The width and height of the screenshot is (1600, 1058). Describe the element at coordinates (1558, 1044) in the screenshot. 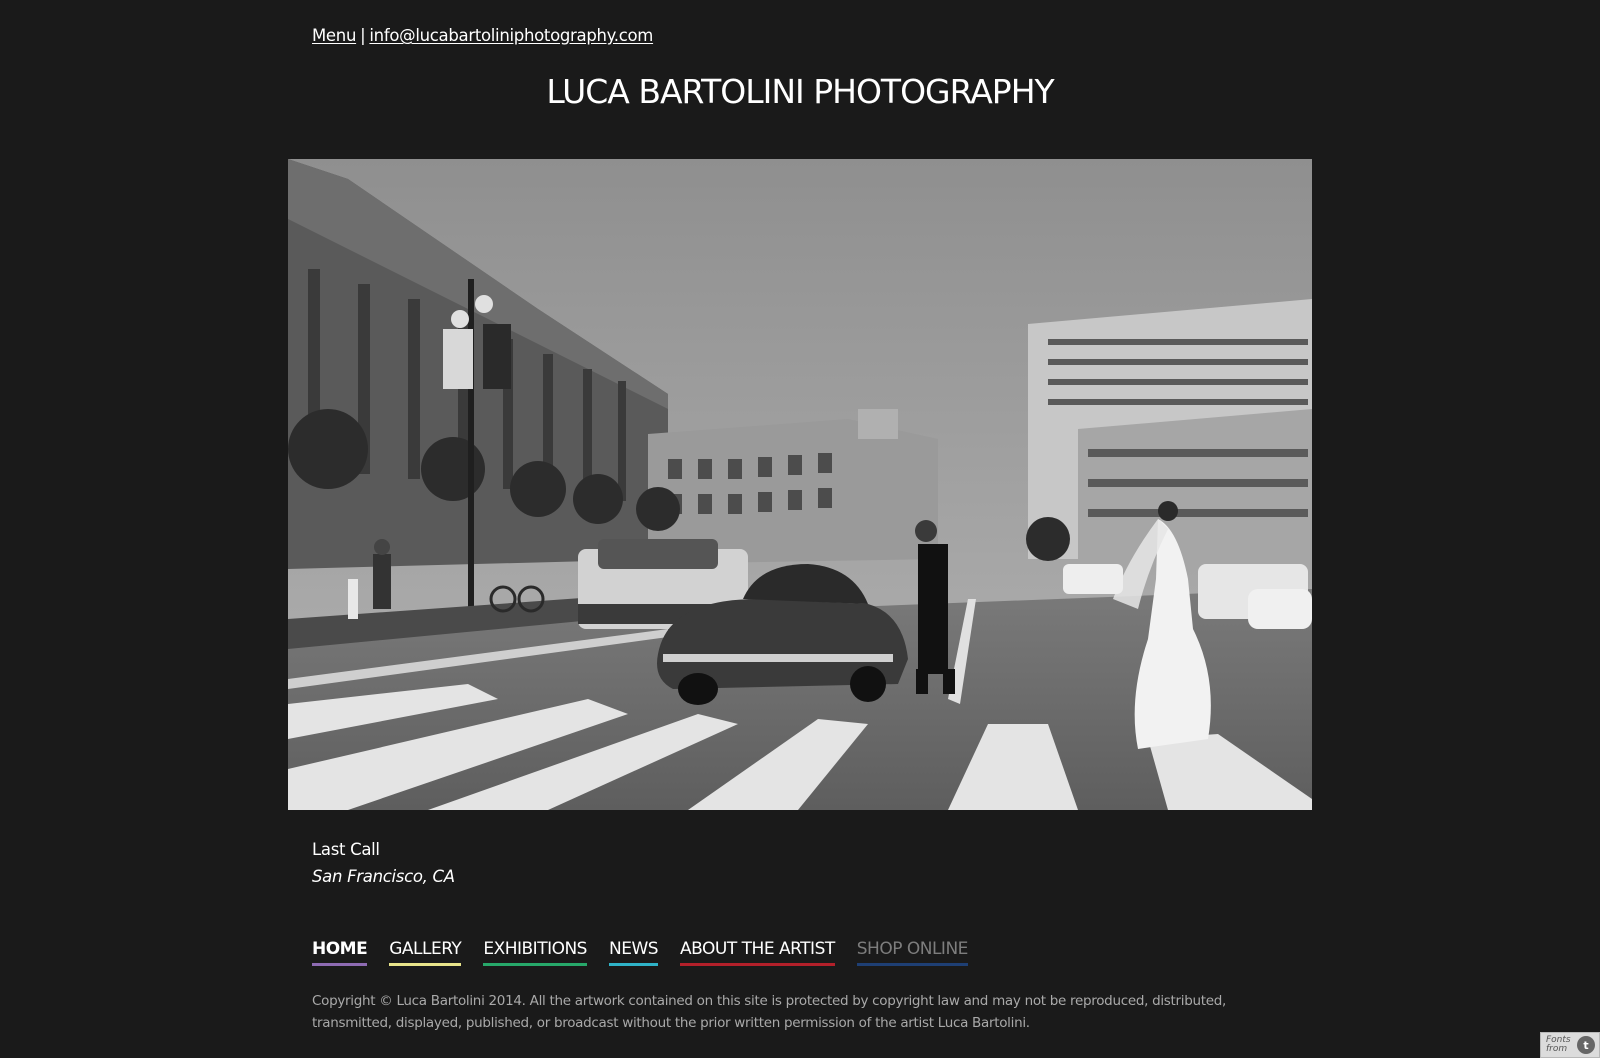

I see `fonts-badge-label: Fonts from` at that location.